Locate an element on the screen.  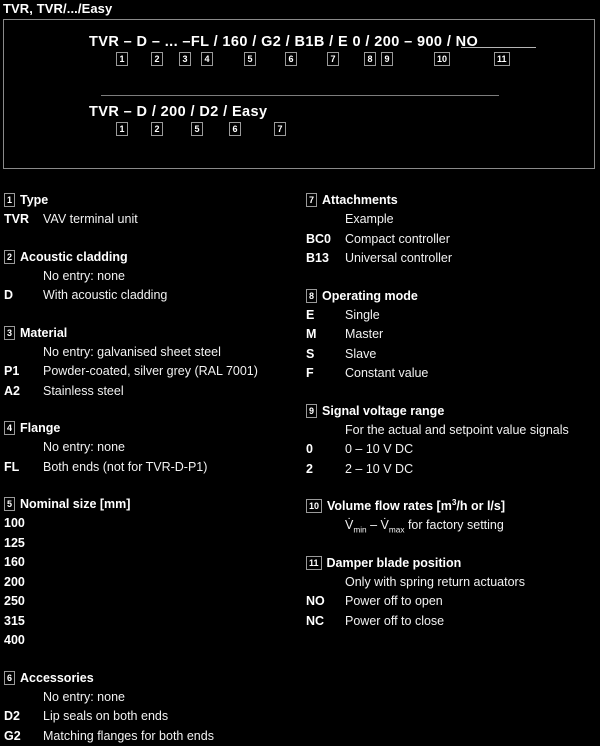
code-badge-6: 6 is located at coordinates (291, 59).